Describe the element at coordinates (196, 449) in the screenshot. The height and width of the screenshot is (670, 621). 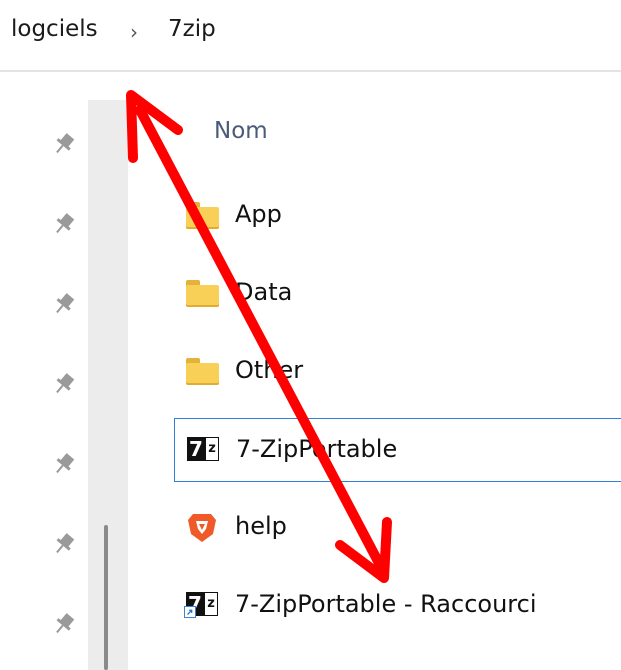
I see `7zip-logo-7: 7` at that location.